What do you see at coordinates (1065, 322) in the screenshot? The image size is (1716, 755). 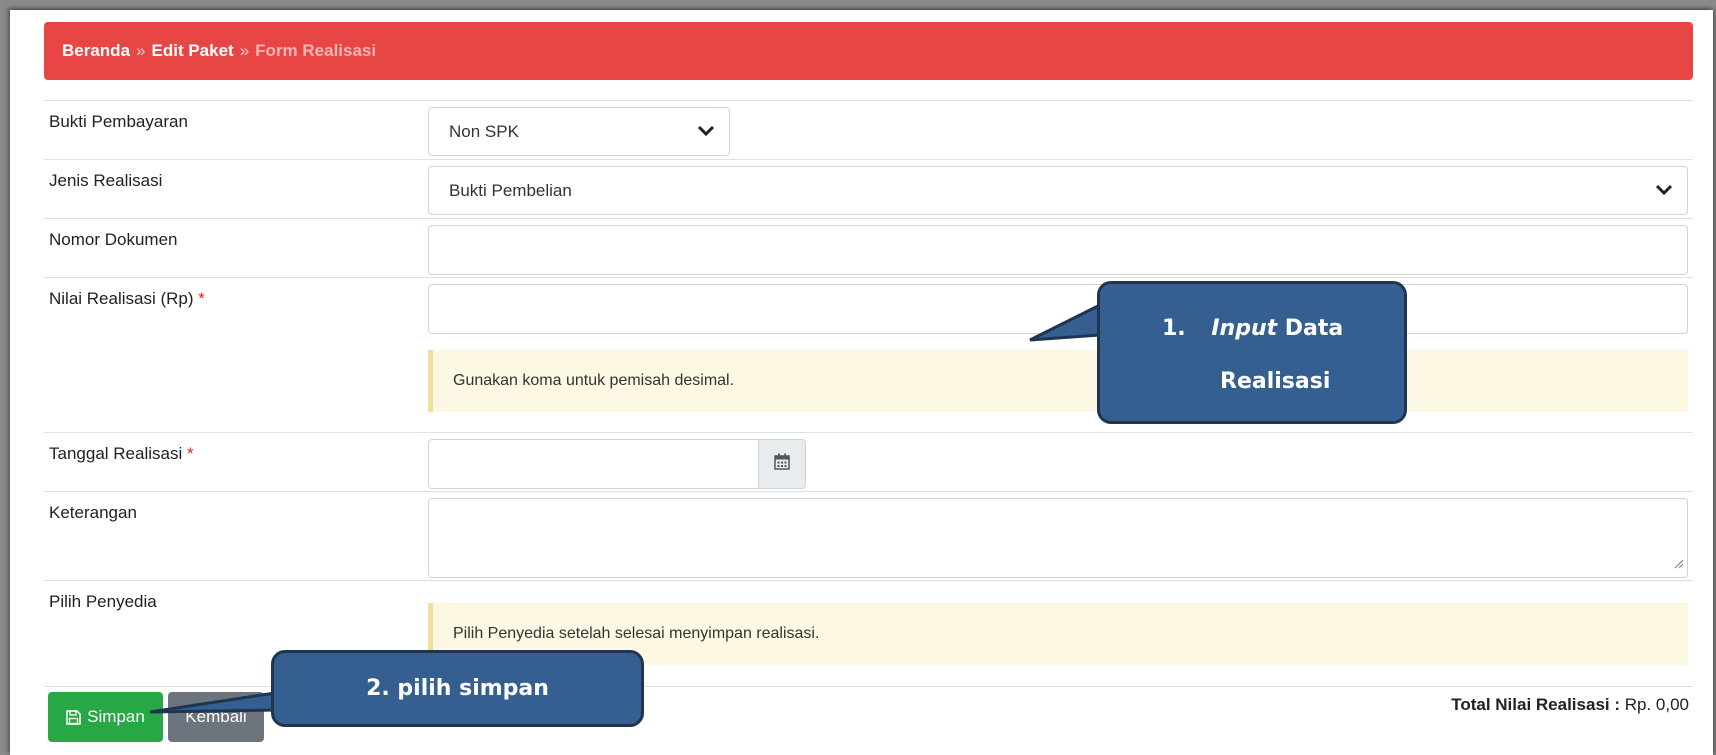 I see `callout-1-pointer` at bounding box center [1065, 322].